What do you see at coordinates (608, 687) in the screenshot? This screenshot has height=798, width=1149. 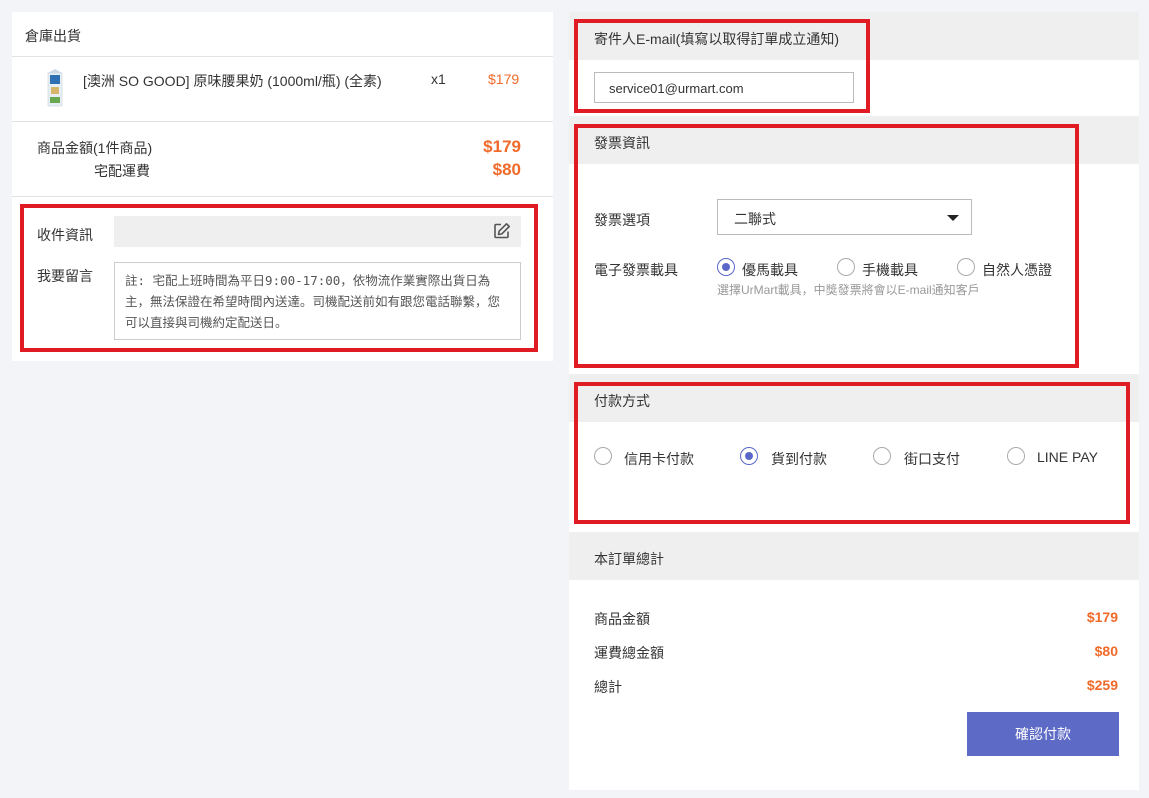 I see `grand-total-label: 總計` at bounding box center [608, 687].